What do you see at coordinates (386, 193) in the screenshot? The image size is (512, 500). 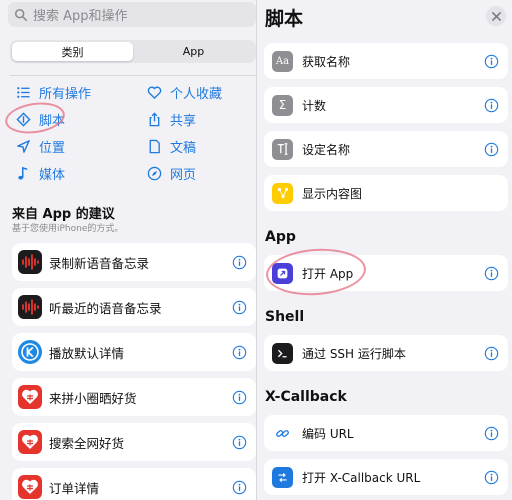 I see `action-row: 显示内容图` at bounding box center [386, 193].